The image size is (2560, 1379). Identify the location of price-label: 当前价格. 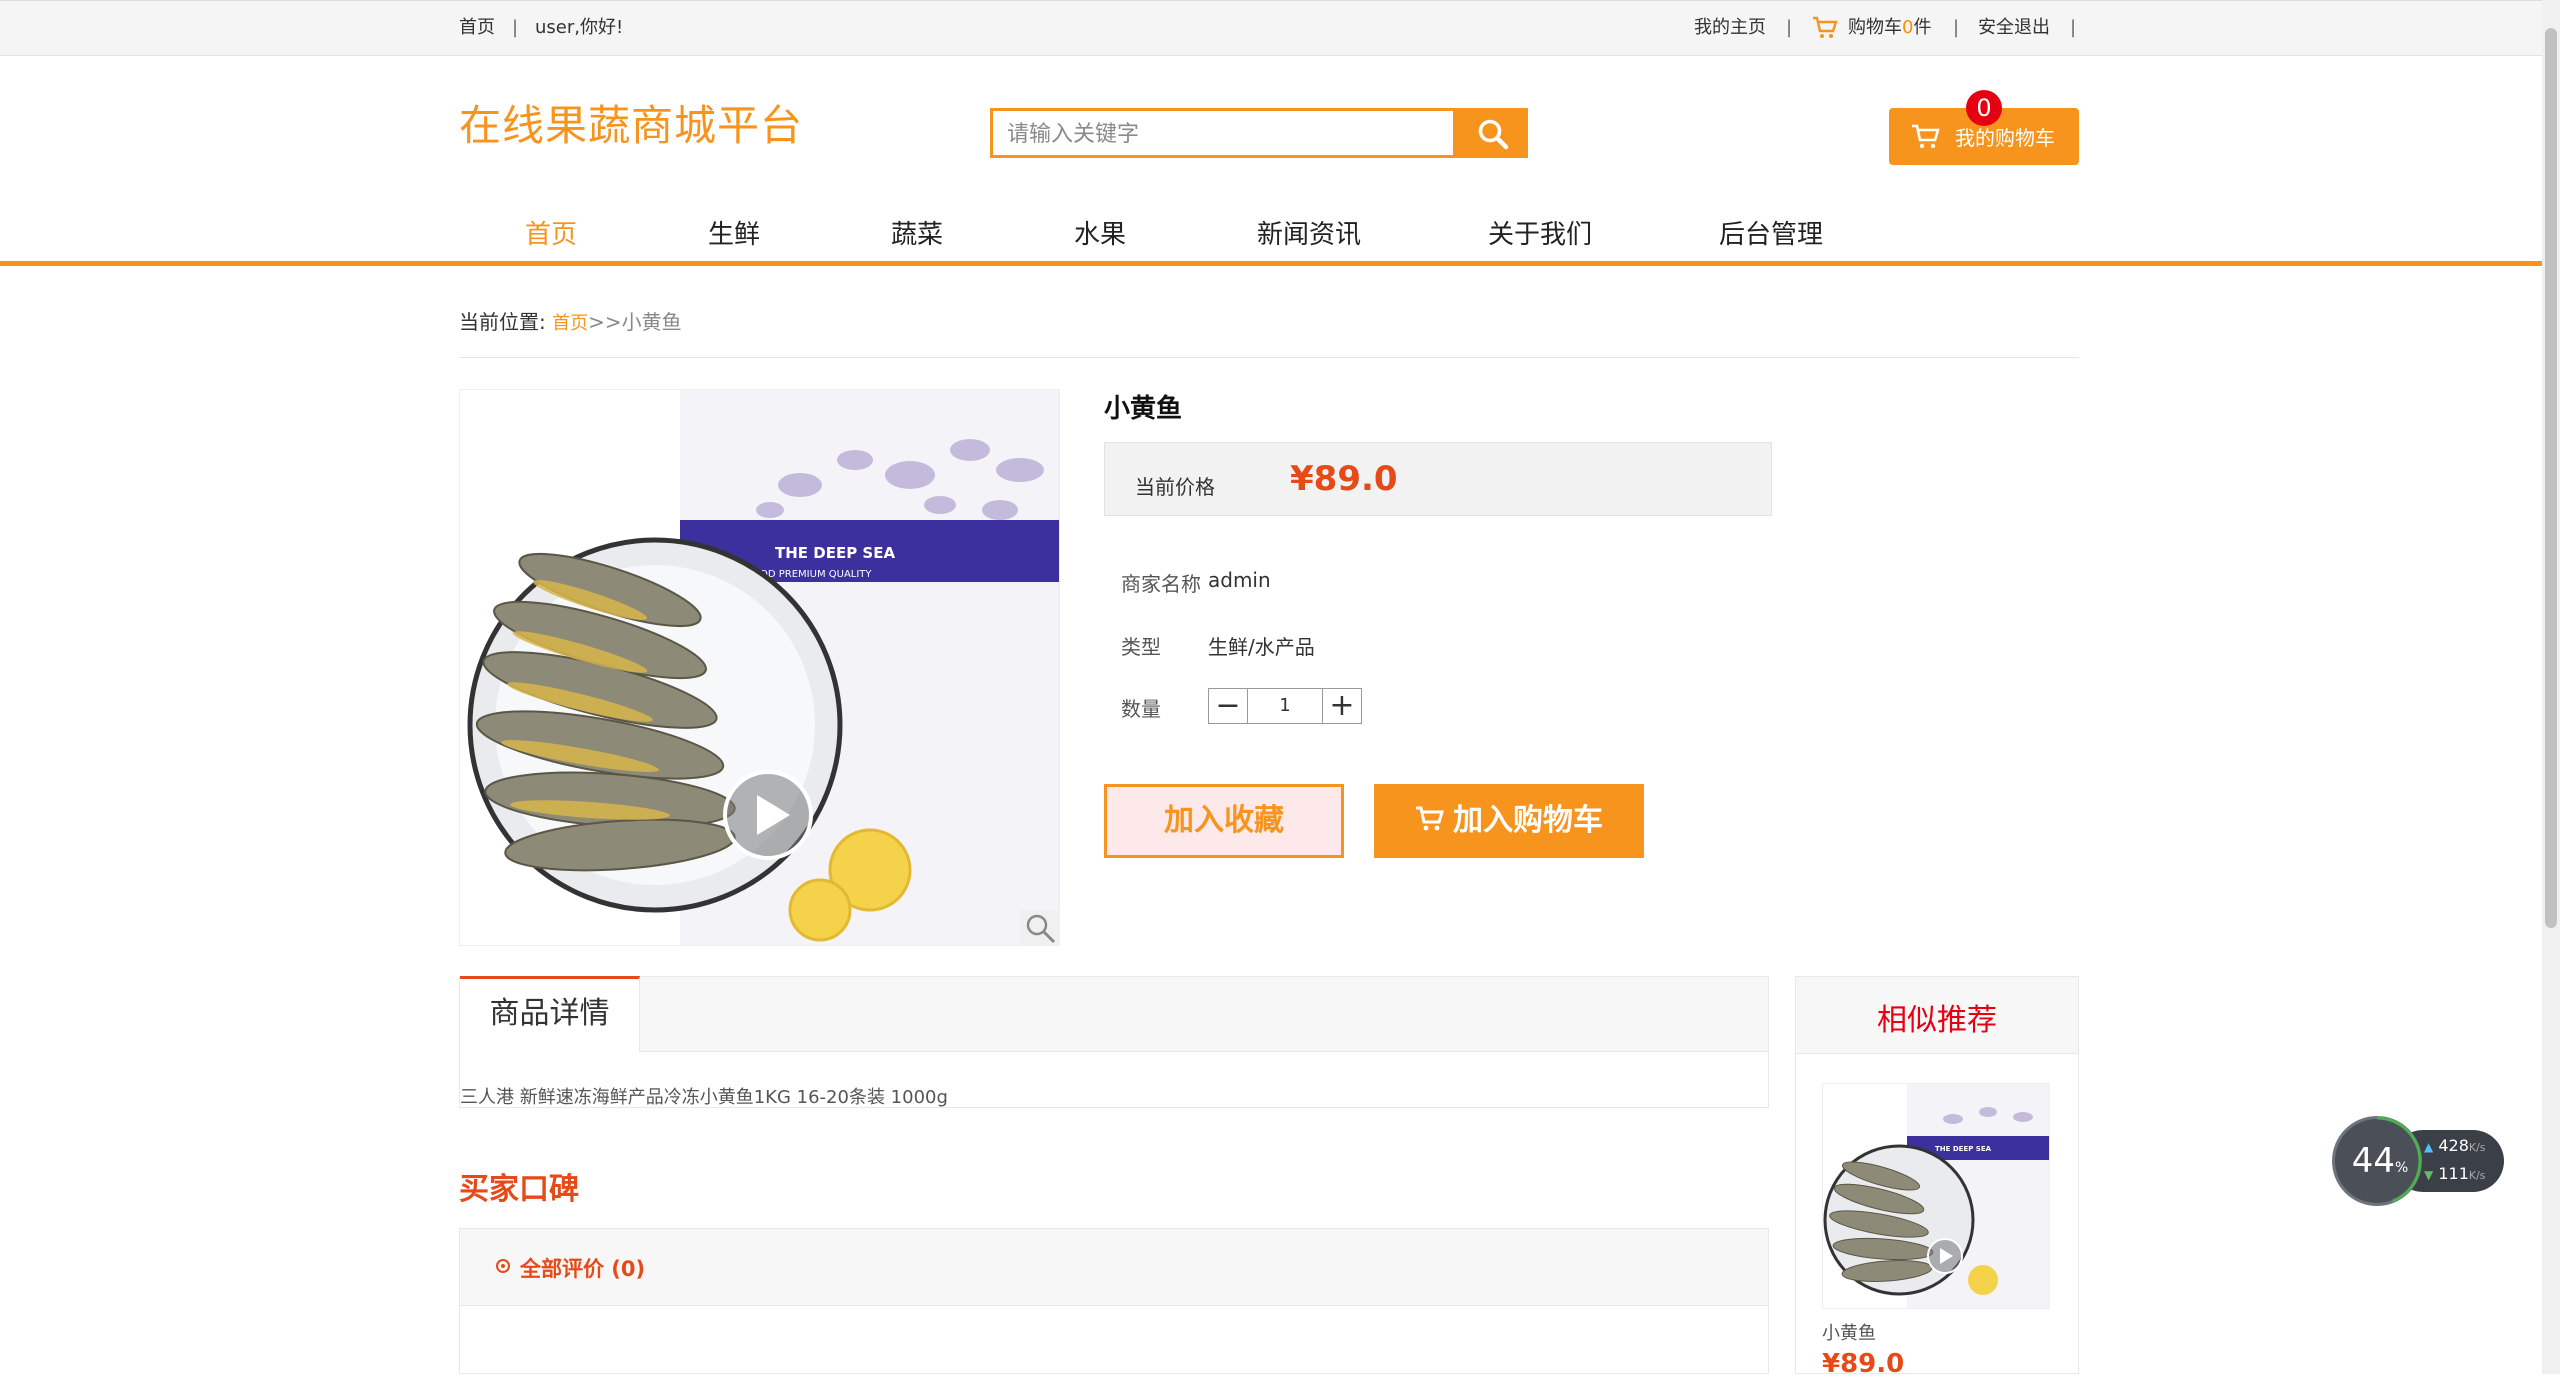
(1175, 487).